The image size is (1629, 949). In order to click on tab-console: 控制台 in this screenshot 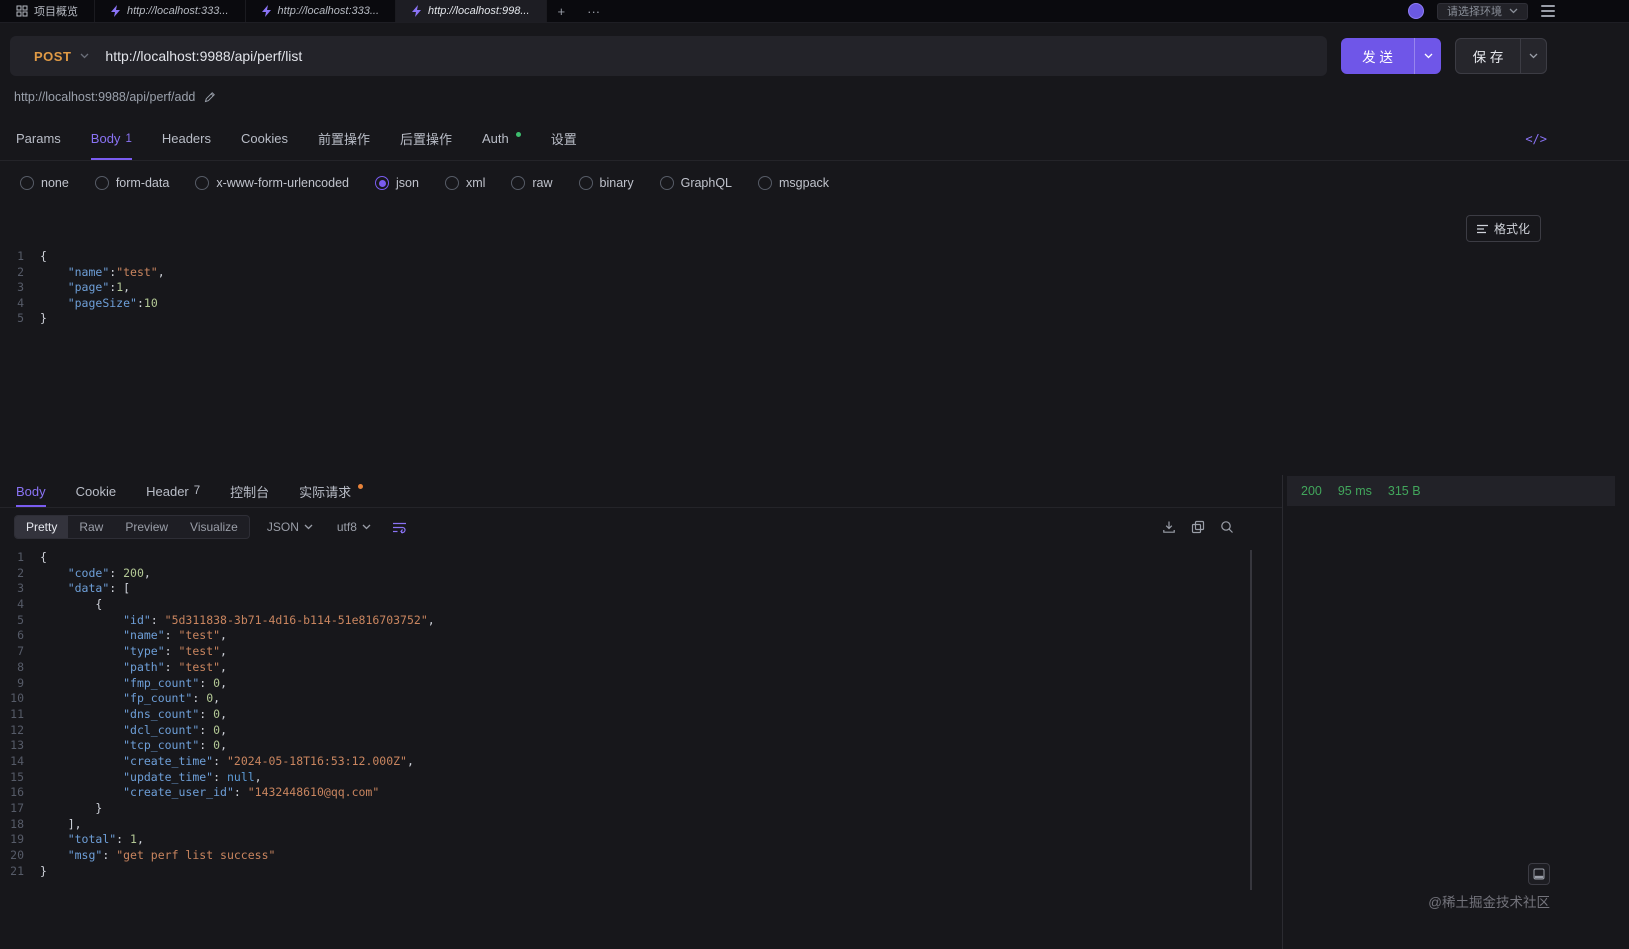, I will do `click(249, 491)`.